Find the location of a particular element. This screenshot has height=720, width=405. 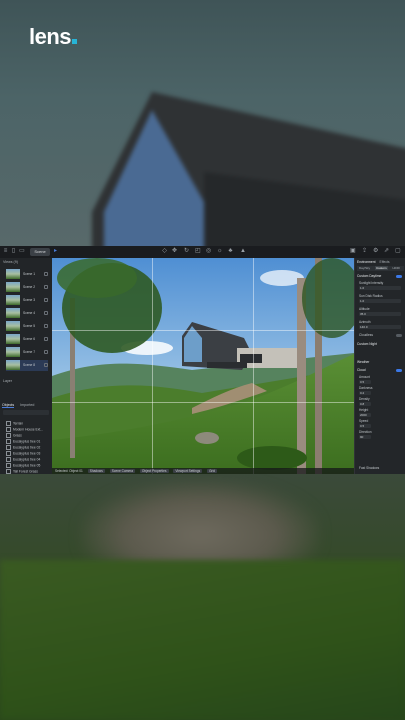

cloud-height-input: 2000 is located at coordinates (365, 415).